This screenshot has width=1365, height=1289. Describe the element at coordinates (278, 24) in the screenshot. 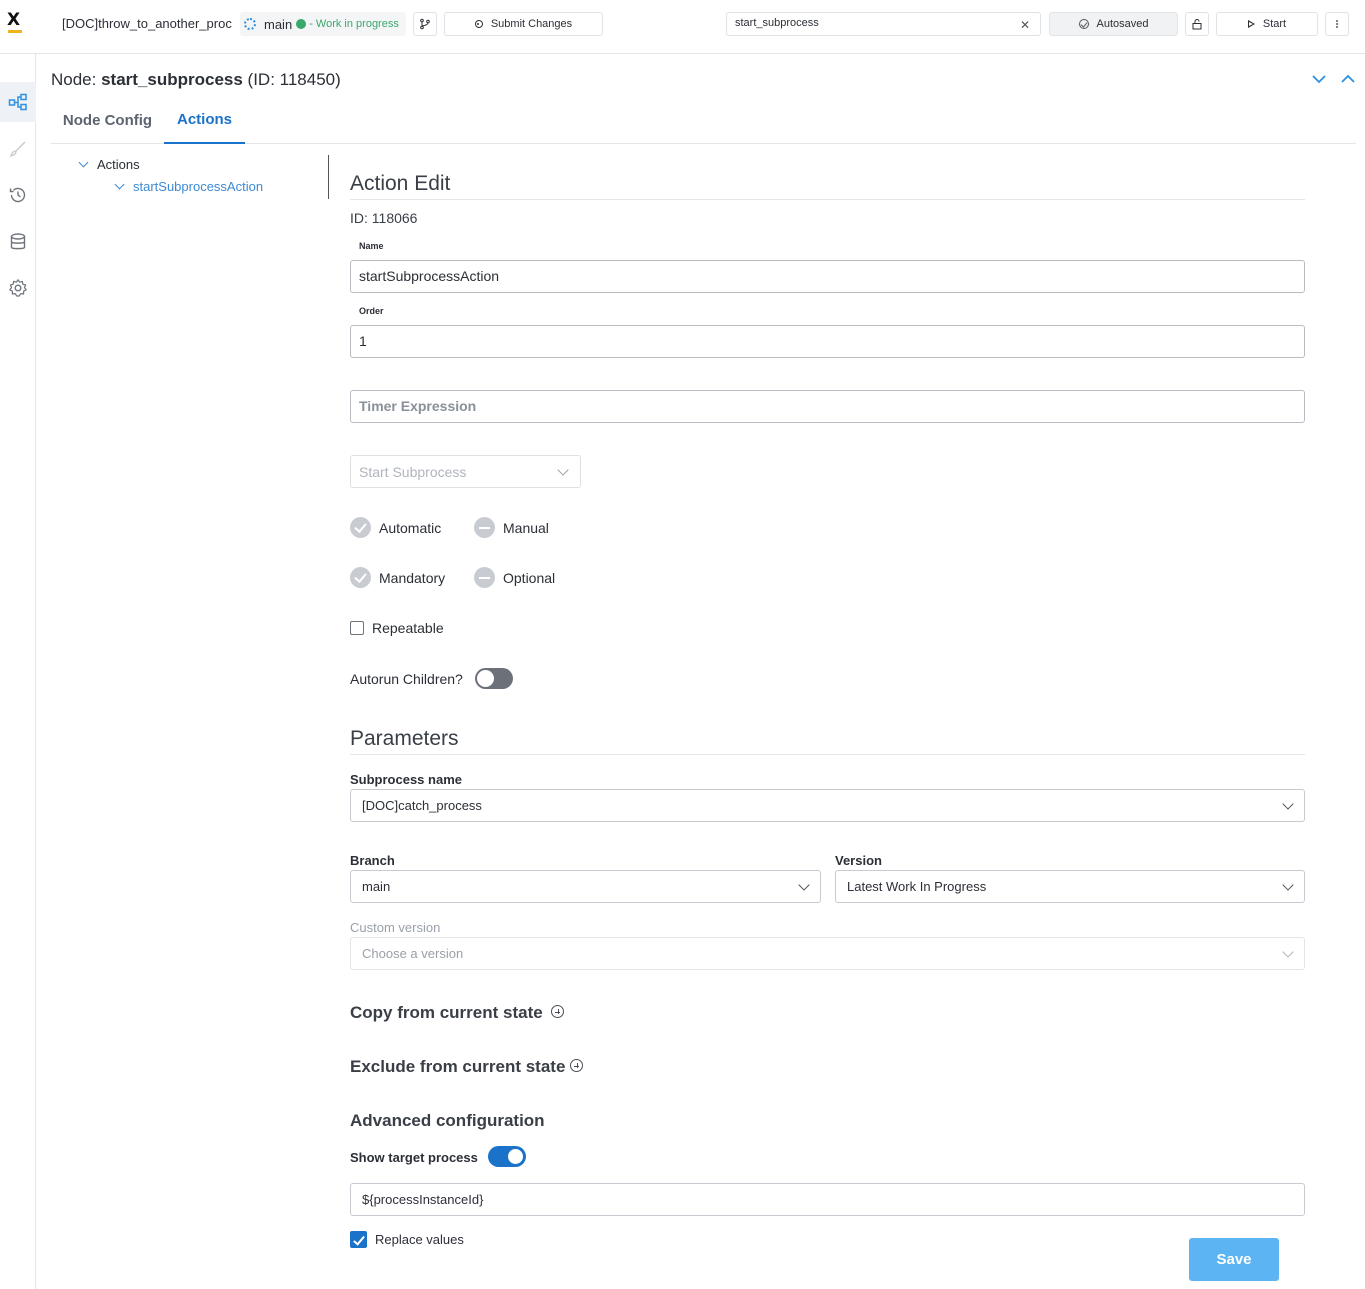

I see `branch-name: main` at that location.